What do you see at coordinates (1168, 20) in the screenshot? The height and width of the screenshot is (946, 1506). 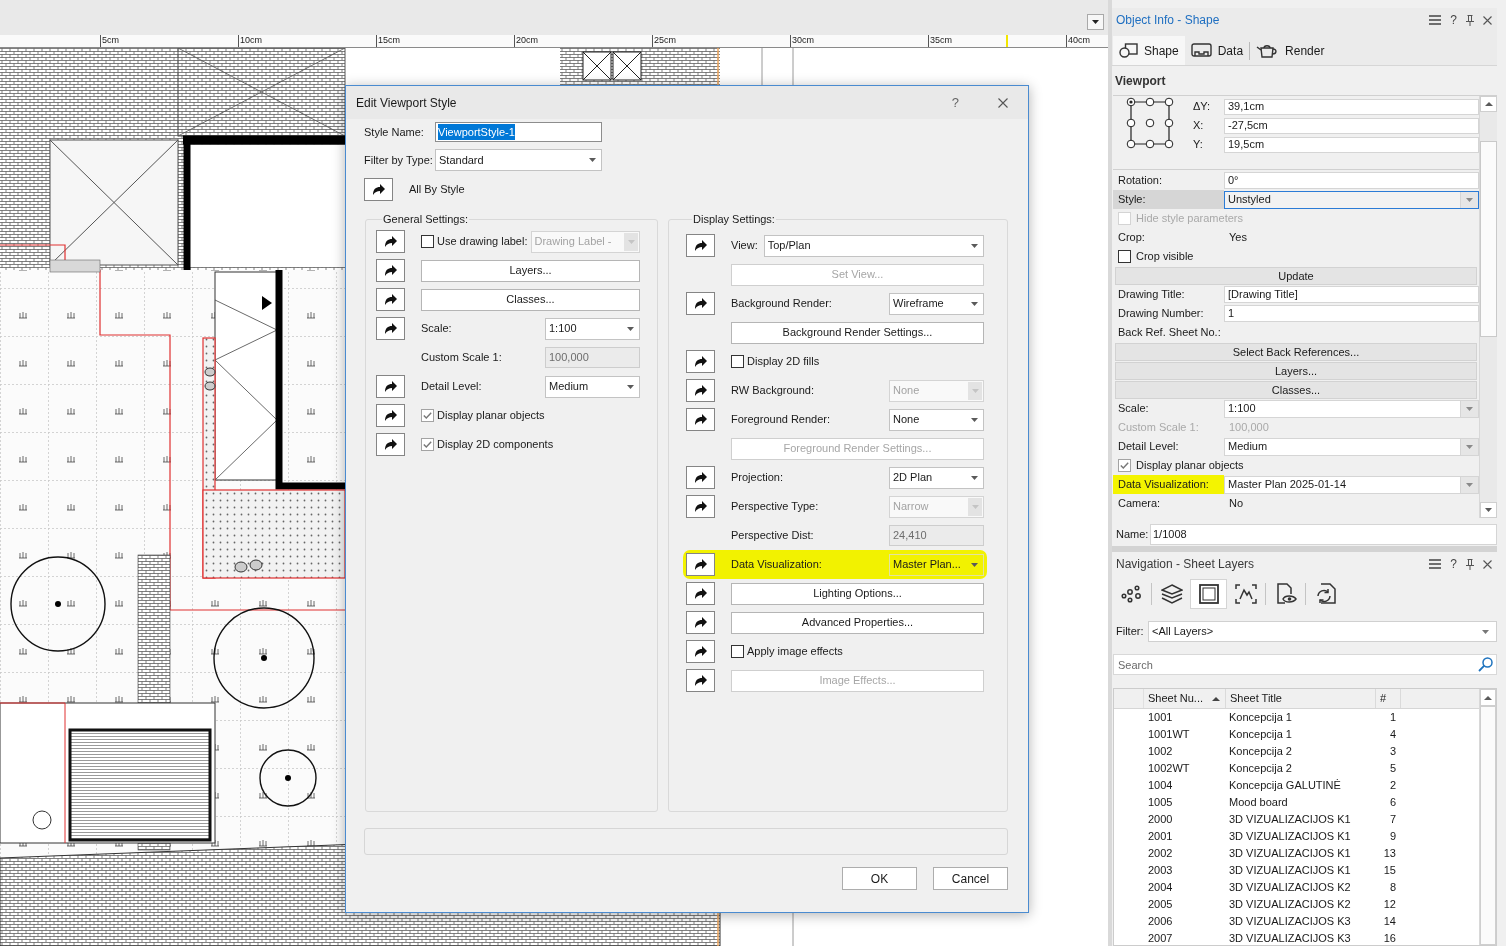 I see `panel-title: Object Info - Shape` at bounding box center [1168, 20].